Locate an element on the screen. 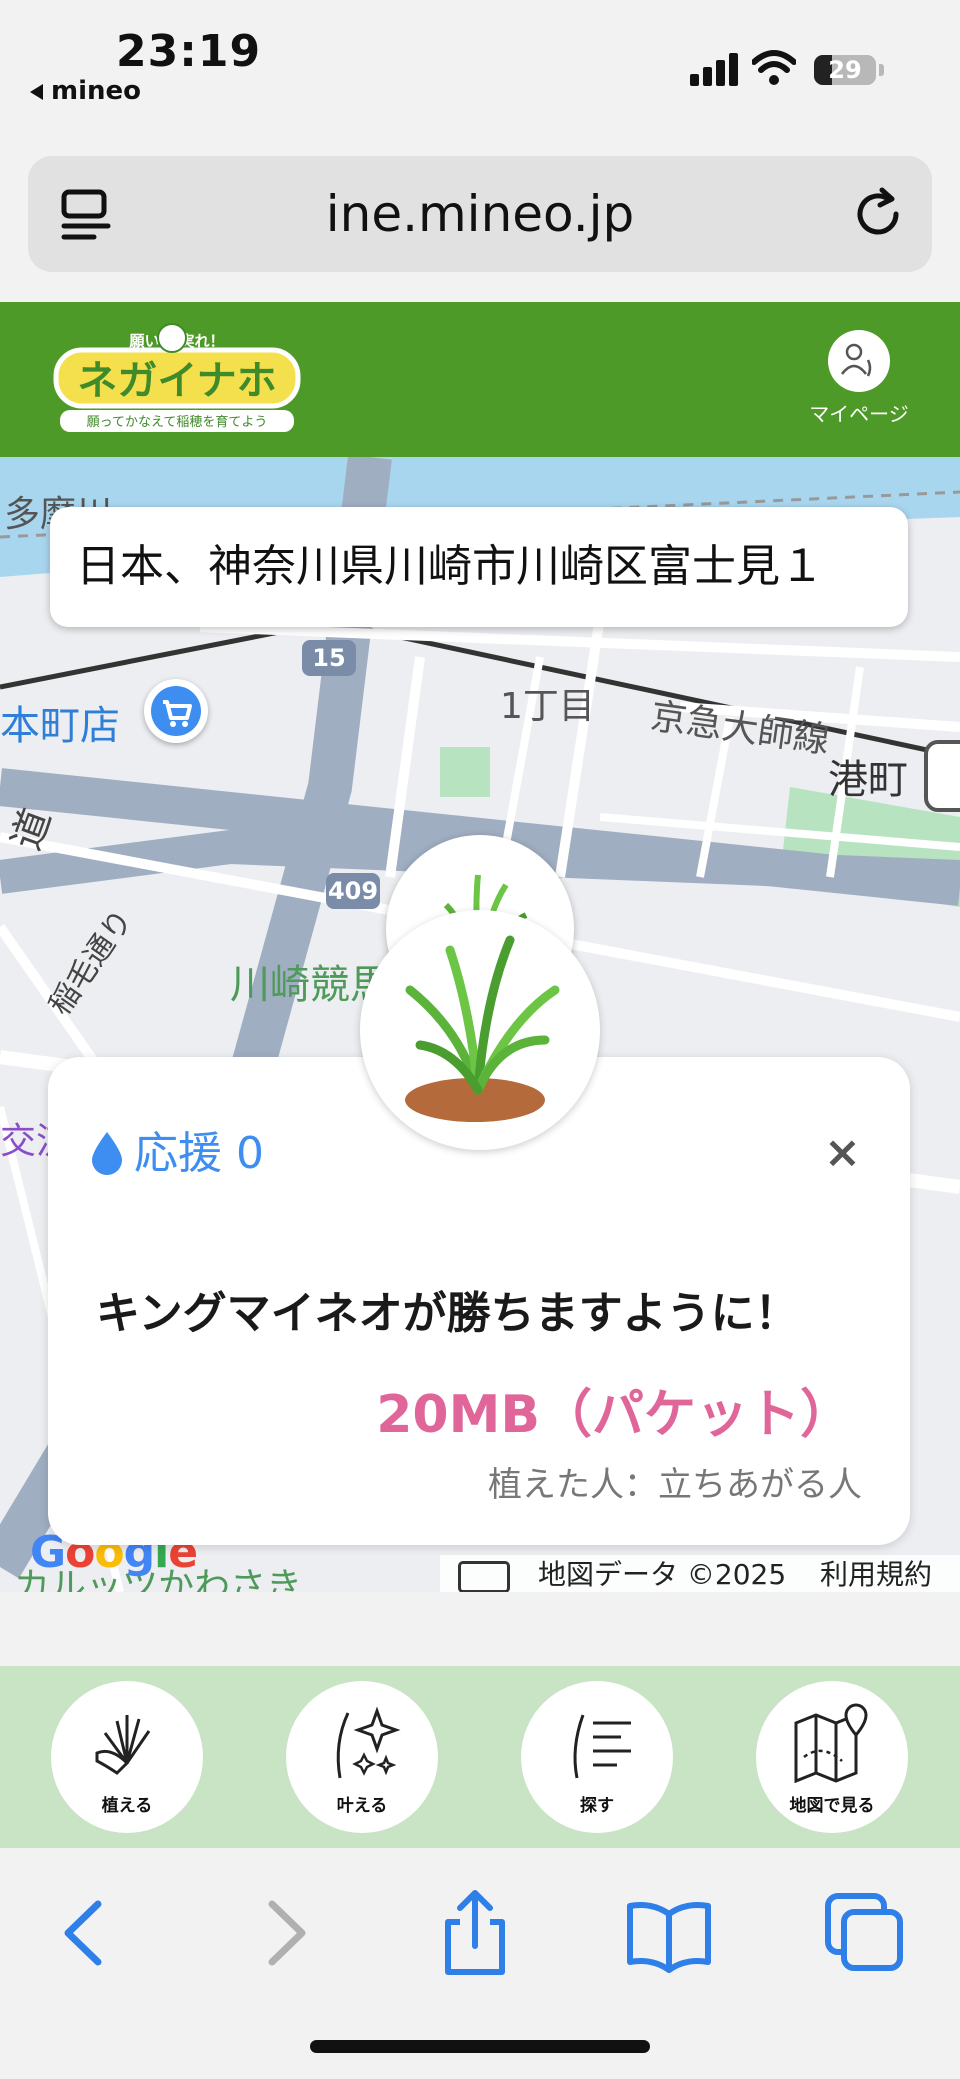 The height and width of the screenshot is (2079, 960). support-count: 応援 0 is located at coordinates (177, 1149).